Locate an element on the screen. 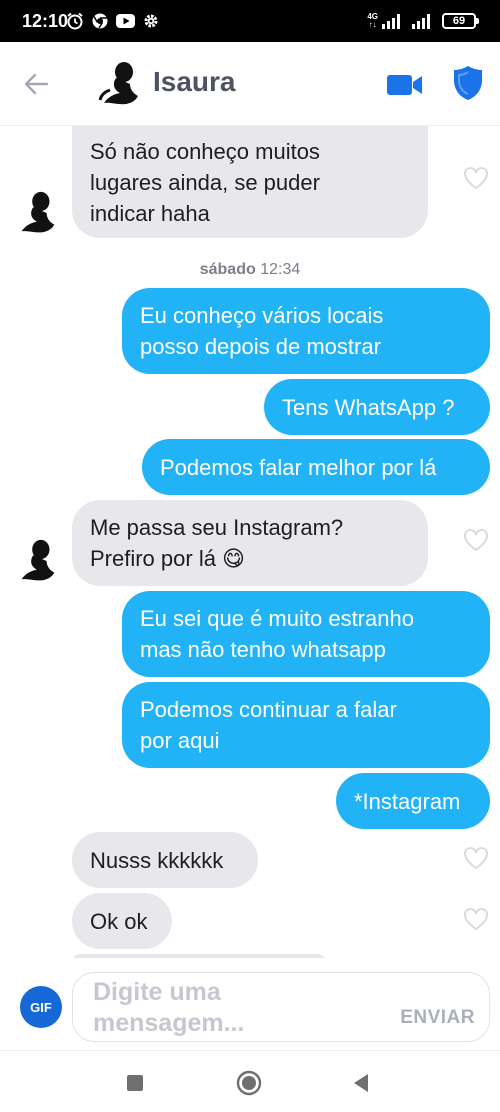  recent-apps-icon is located at coordinates (135, 1083).